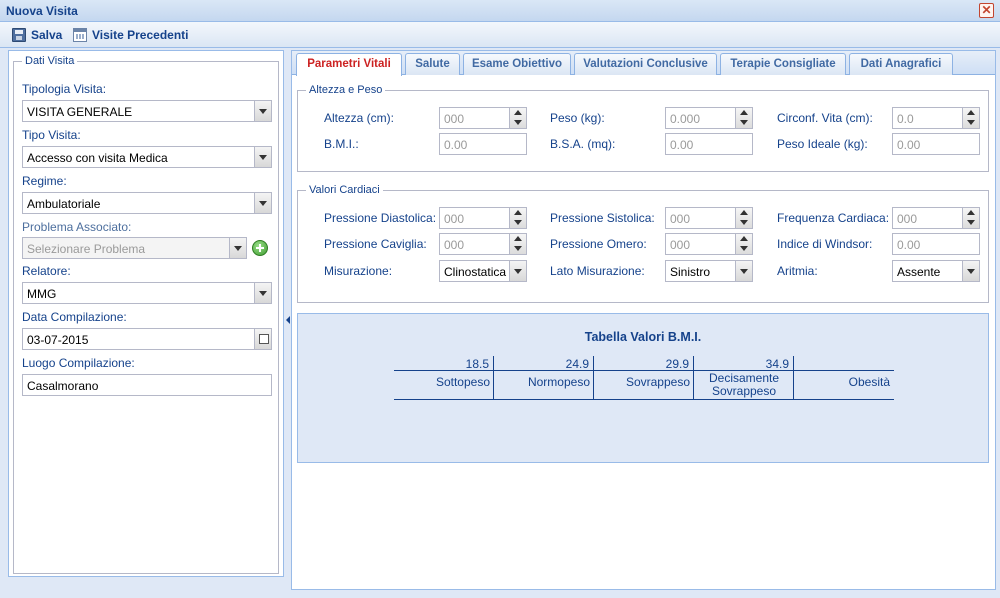 This screenshot has width=1000, height=598. What do you see at coordinates (825, 118) in the screenshot?
I see `circonf-label: Circonf. Vita (cm):` at bounding box center [825, 118].